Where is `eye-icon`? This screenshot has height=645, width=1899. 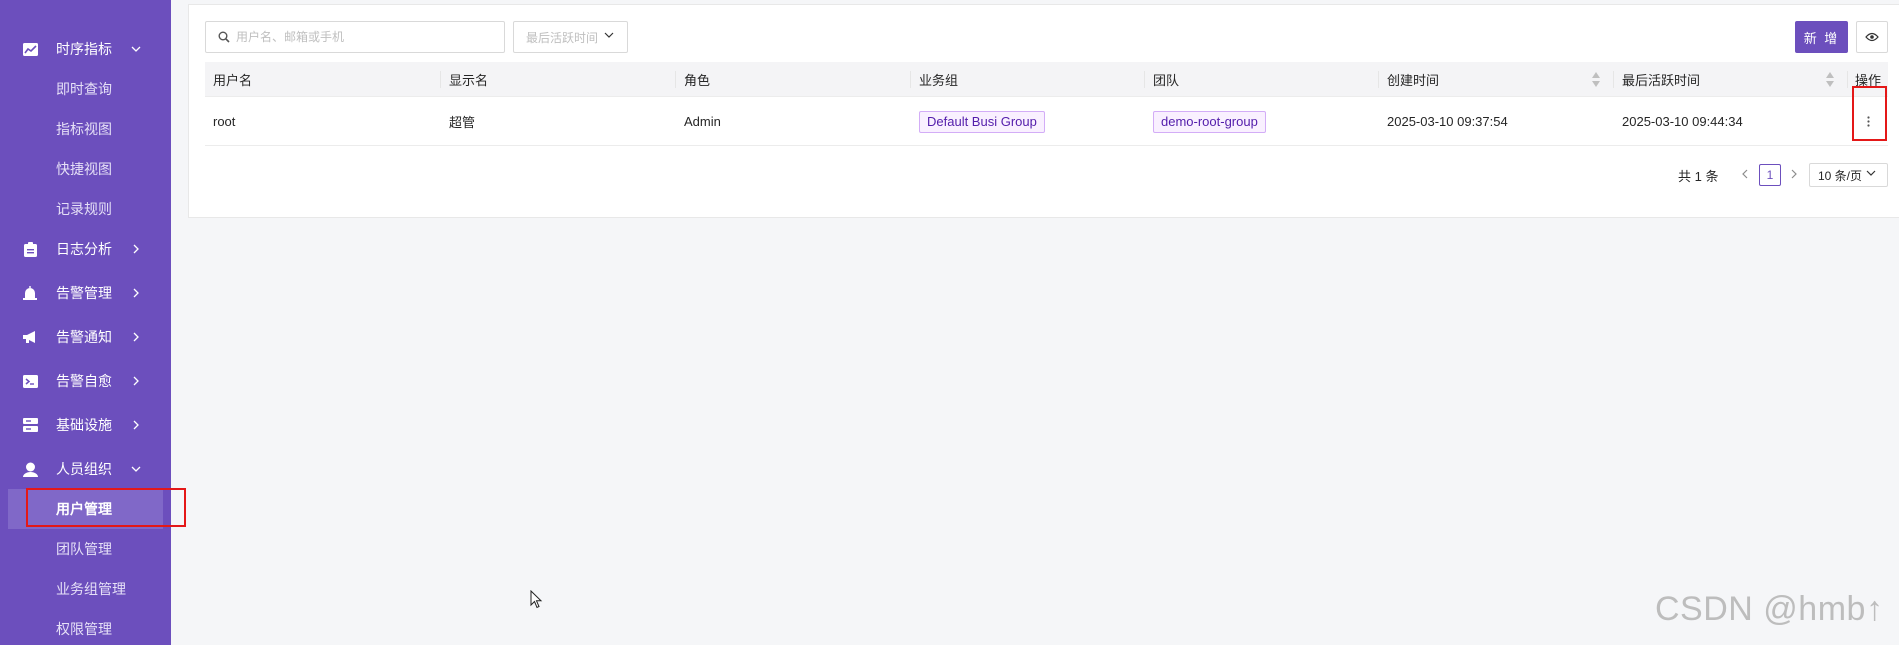 eye-icon is located at coordinates (1872, 37).